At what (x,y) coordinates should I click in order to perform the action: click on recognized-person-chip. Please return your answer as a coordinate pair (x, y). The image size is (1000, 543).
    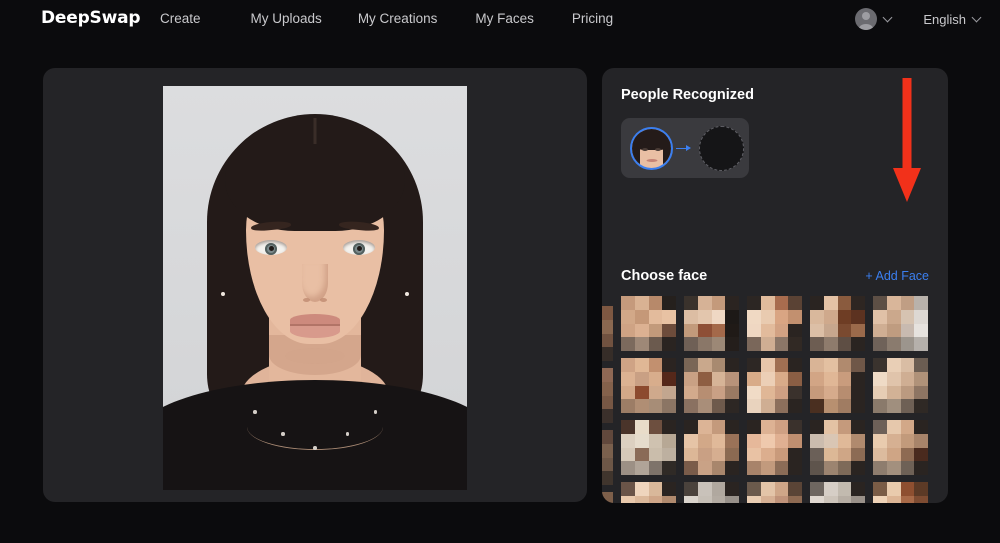
    Looking at the image, I should click on (685, 148).